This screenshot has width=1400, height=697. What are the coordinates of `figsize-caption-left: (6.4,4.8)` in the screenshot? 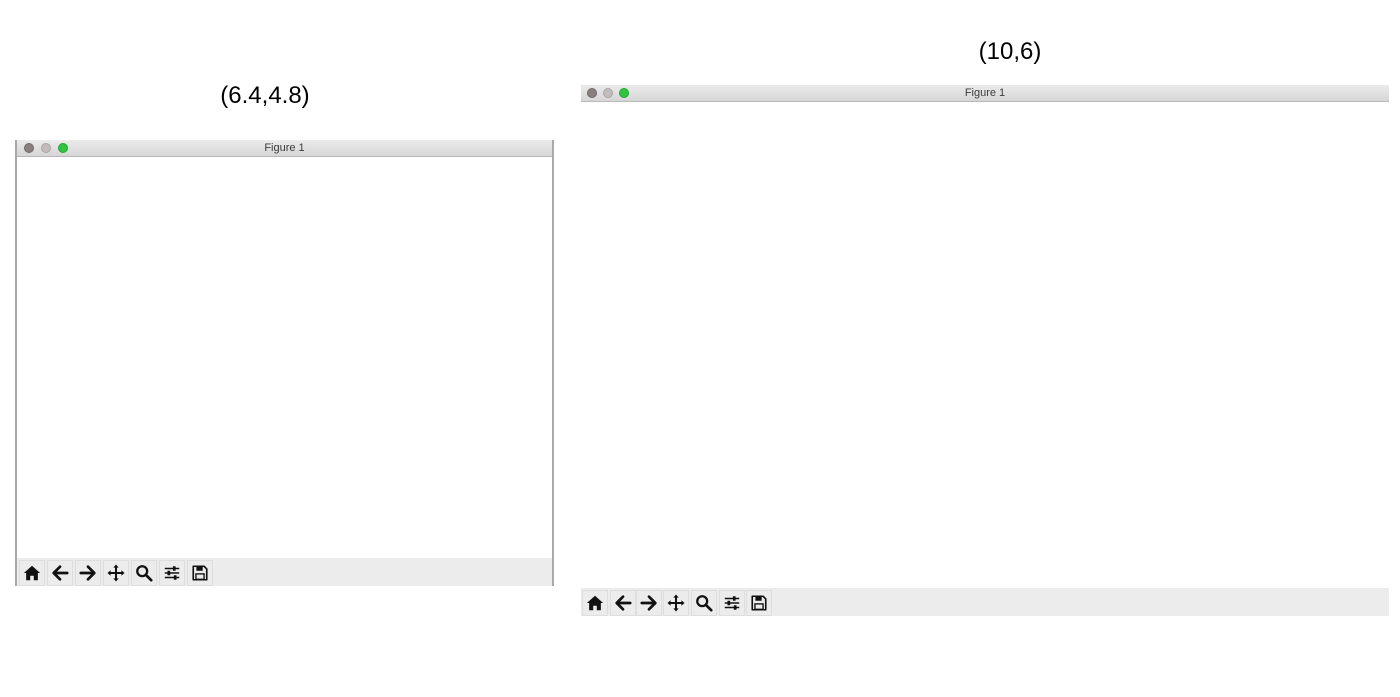 It's located at (265, 95).